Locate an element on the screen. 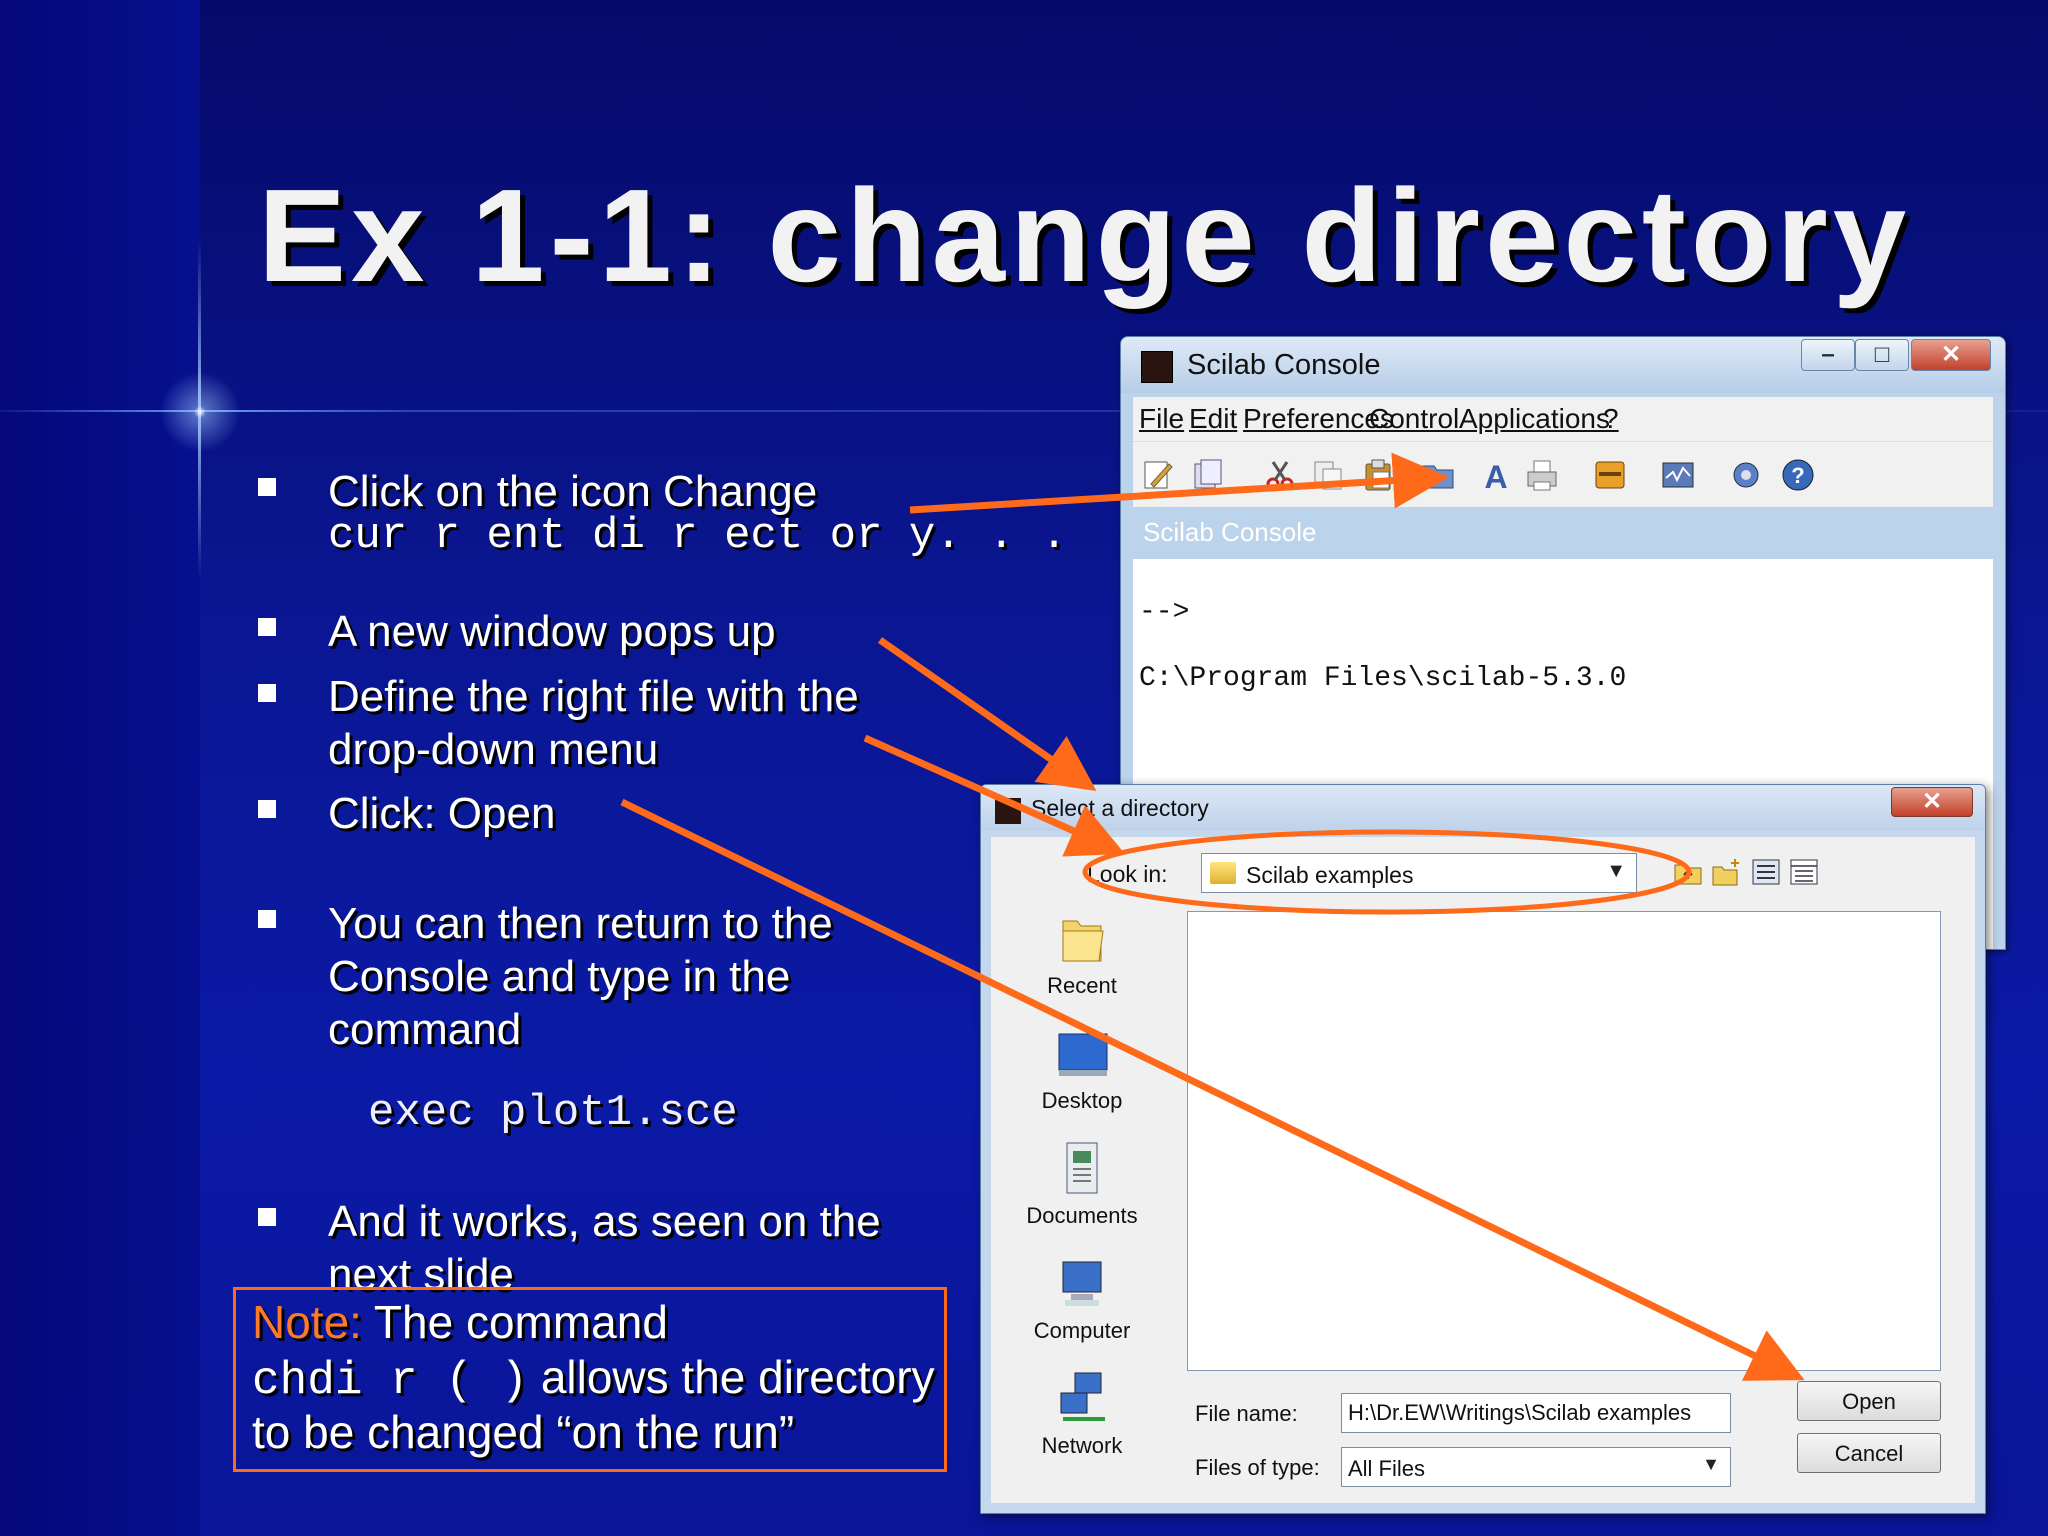  arrow-to-change-directory is located at coordinates (1179, 483).